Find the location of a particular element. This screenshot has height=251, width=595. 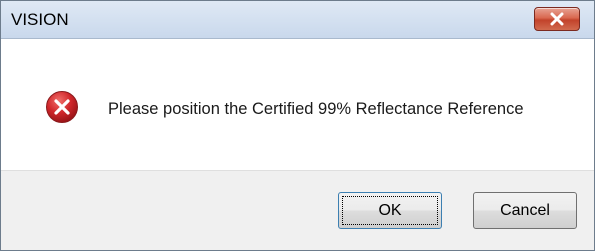

cancel-button: Cancel is located at coordinates (525, 210).